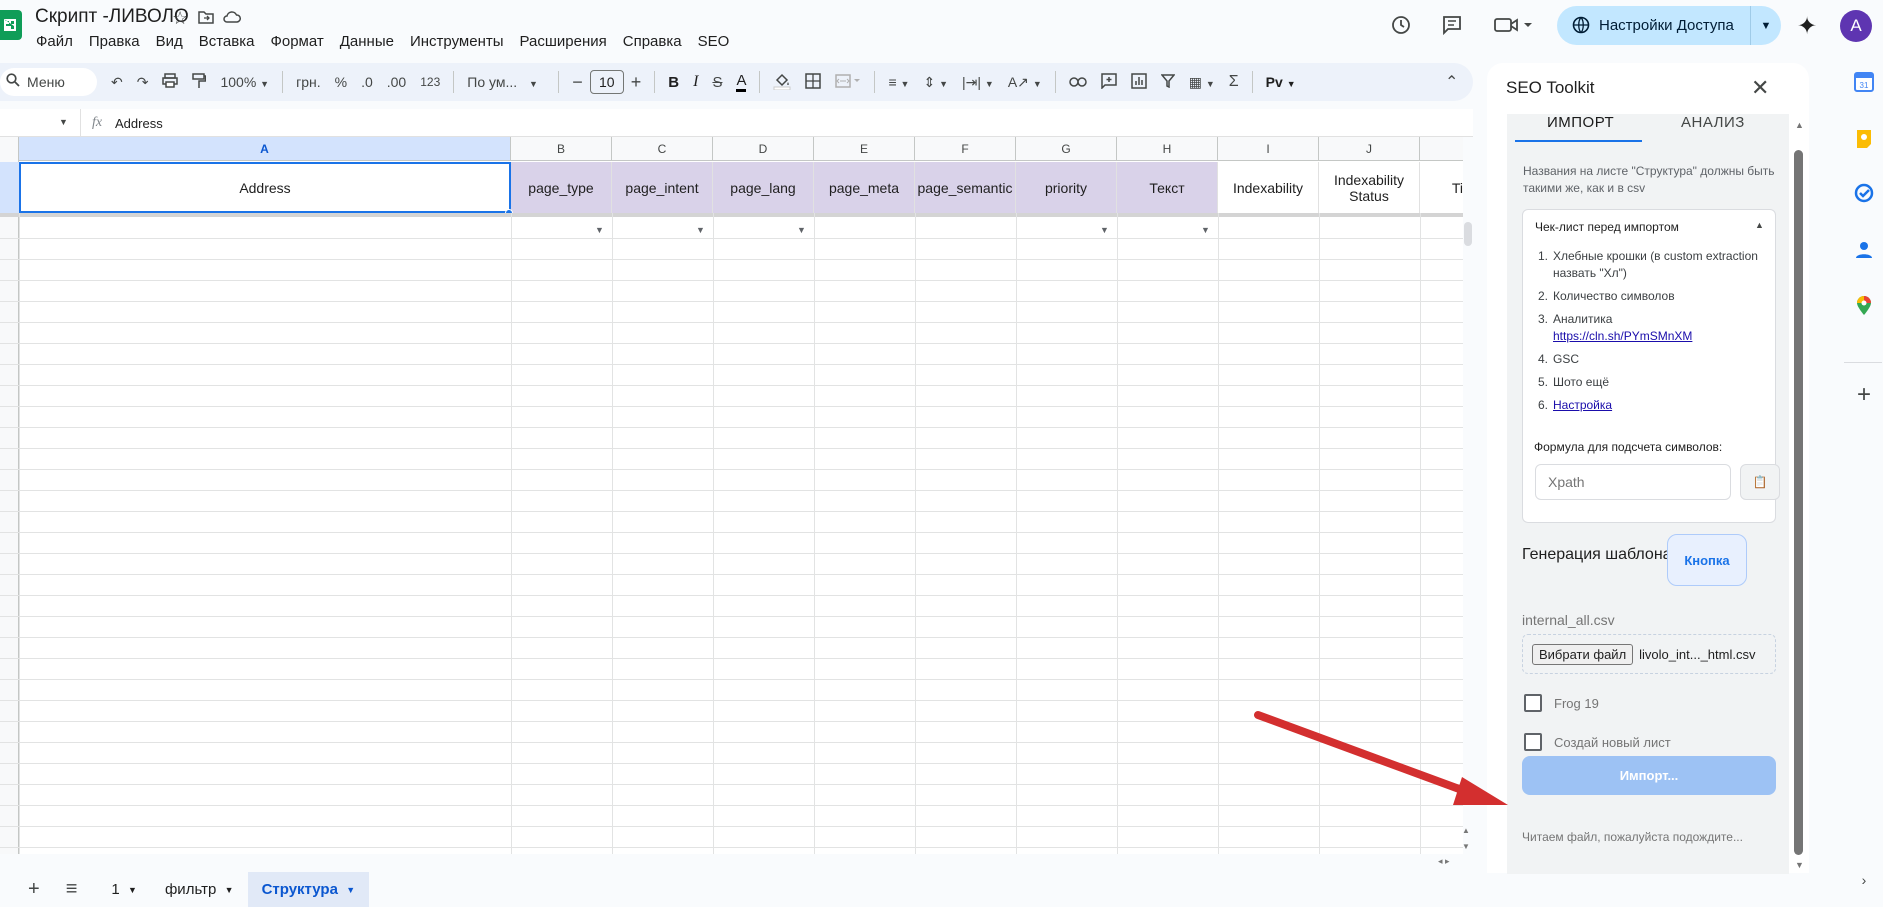 The height and width of the screenshot is (907, 1883). I want to click on menu-seo: SEO, so click(714, 41).